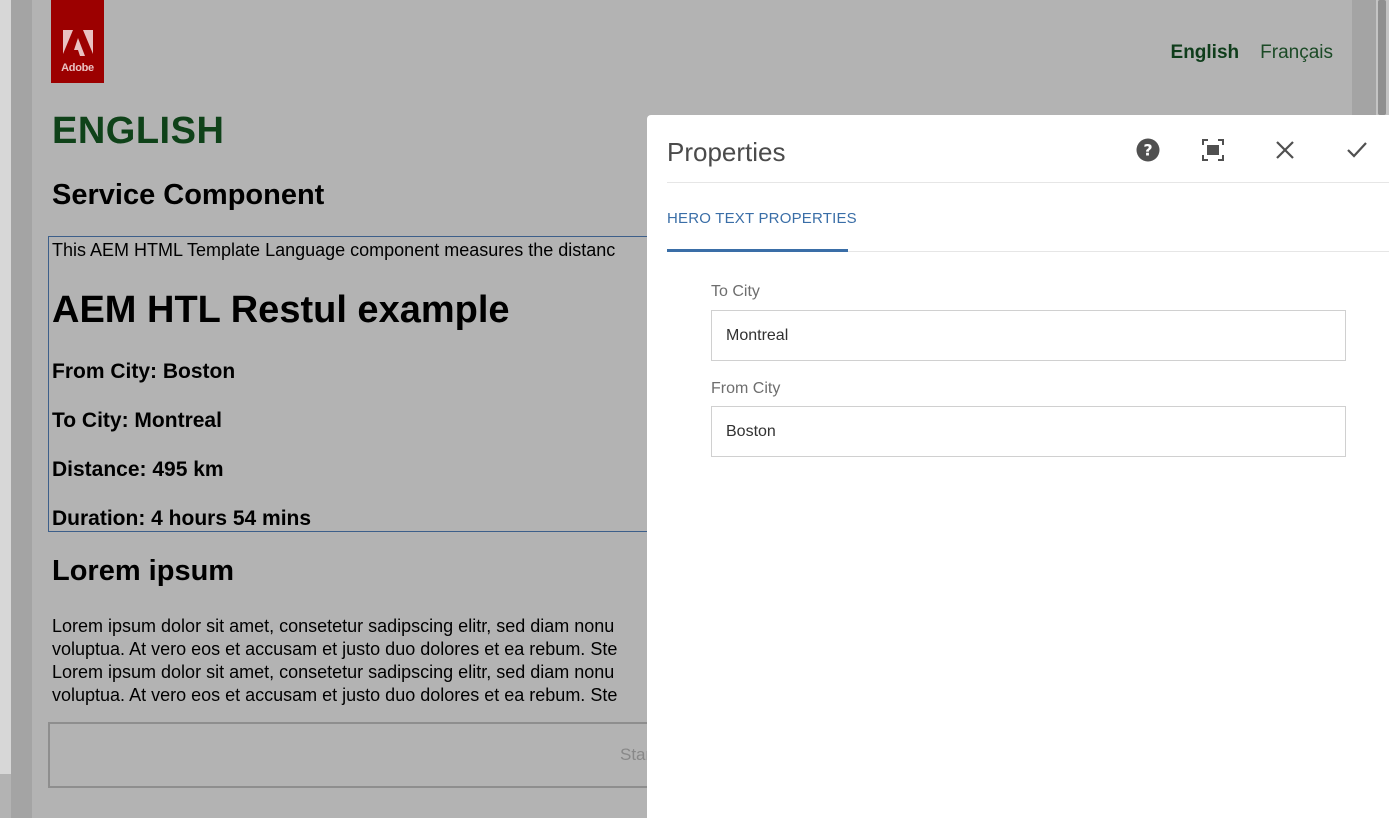 This screenshot has width=1389, height=818. Describe the element at coordinates (5, 387) in the screenshot. I see `editor-left-panel-edge` at that location.